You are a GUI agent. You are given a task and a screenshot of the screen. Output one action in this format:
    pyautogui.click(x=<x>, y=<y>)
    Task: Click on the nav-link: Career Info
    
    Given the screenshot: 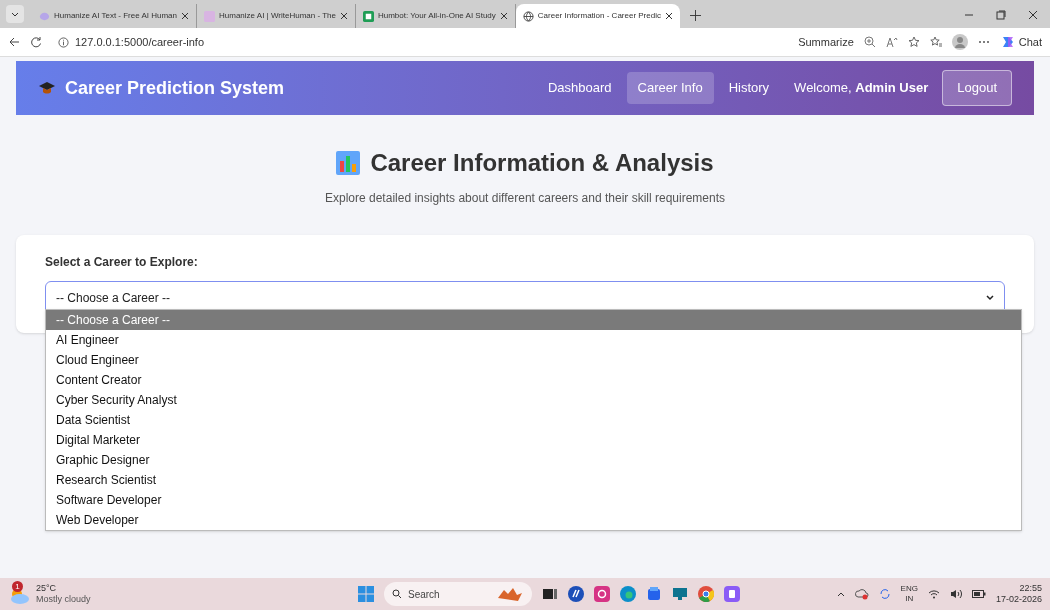 What is the action you would take?
    pyautogui.click(x=670, y=88)
    